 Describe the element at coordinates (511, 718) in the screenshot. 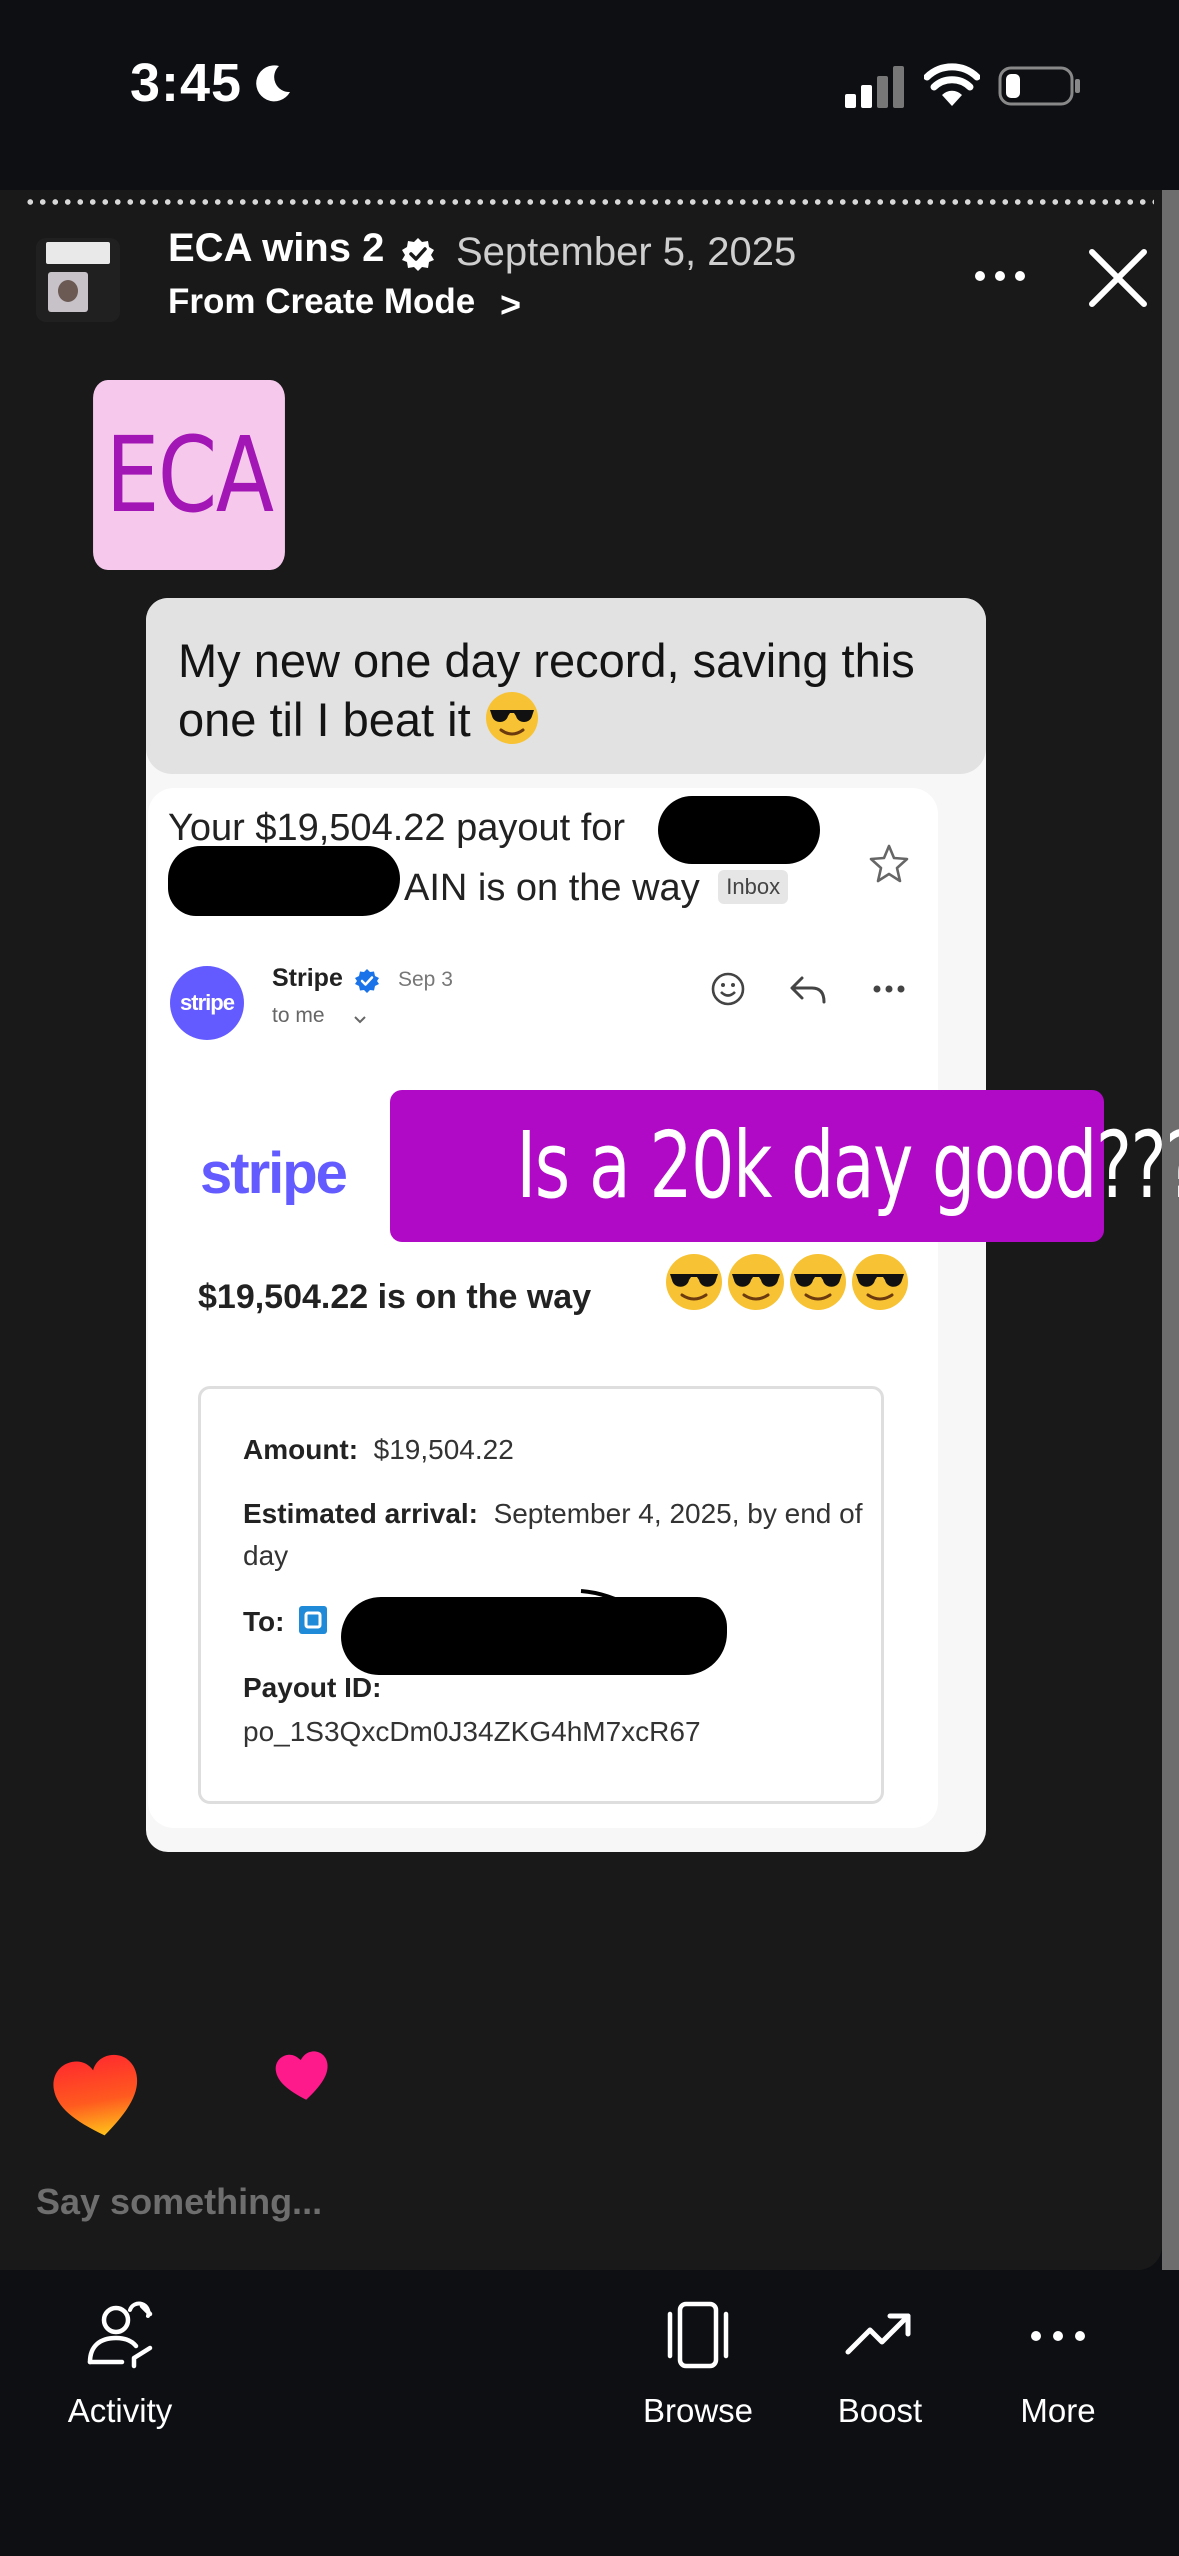

I see `sunglasses-emoji-icon` at that location.